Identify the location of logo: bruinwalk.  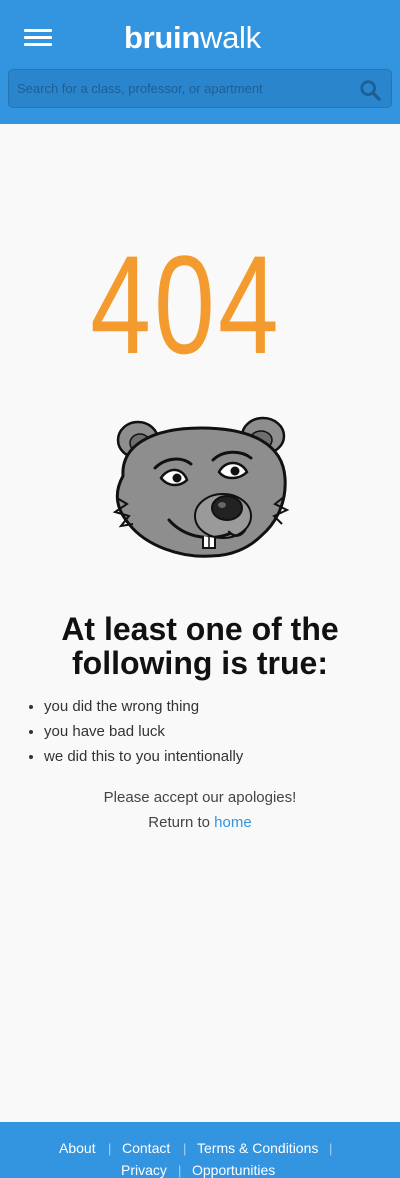
(192, 38).